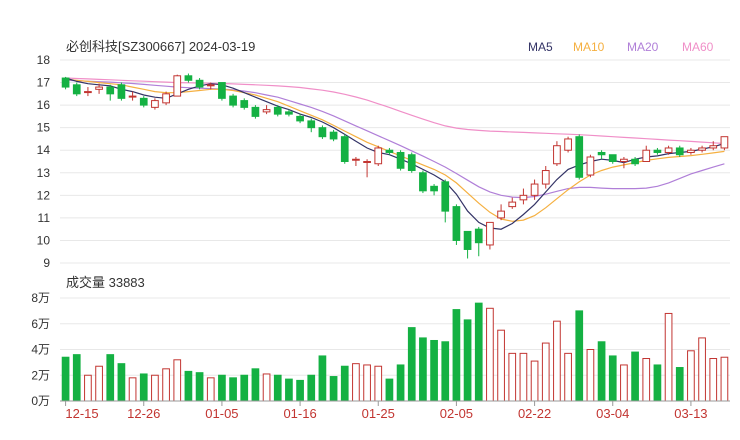 Image resolution: width=740 pixels, height=440 pixels. I want to click on x-tick-label: 01-25, so click(378, 413).